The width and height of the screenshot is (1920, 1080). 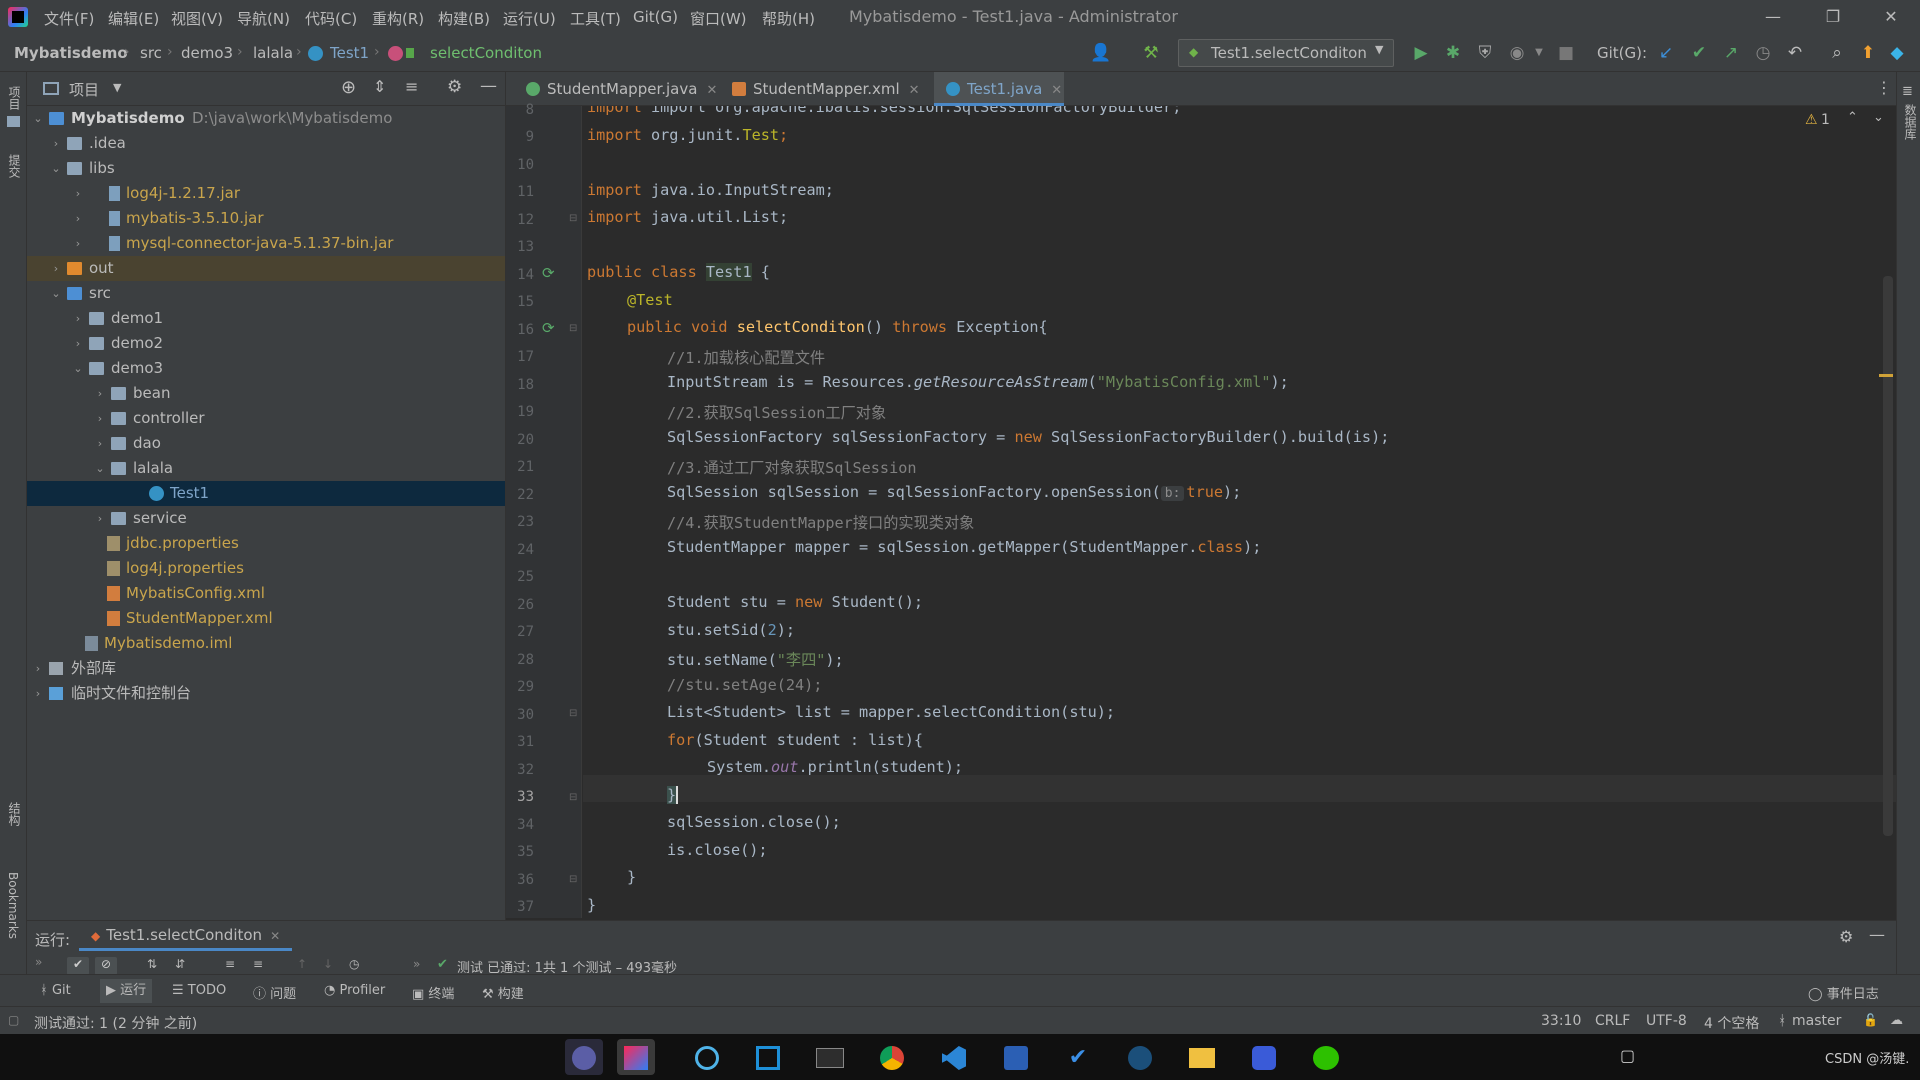 What do you see at coordinates (84, 89) in the screenshot?
I see `project-panel-title: 项目` at bounding box center [84, 89].